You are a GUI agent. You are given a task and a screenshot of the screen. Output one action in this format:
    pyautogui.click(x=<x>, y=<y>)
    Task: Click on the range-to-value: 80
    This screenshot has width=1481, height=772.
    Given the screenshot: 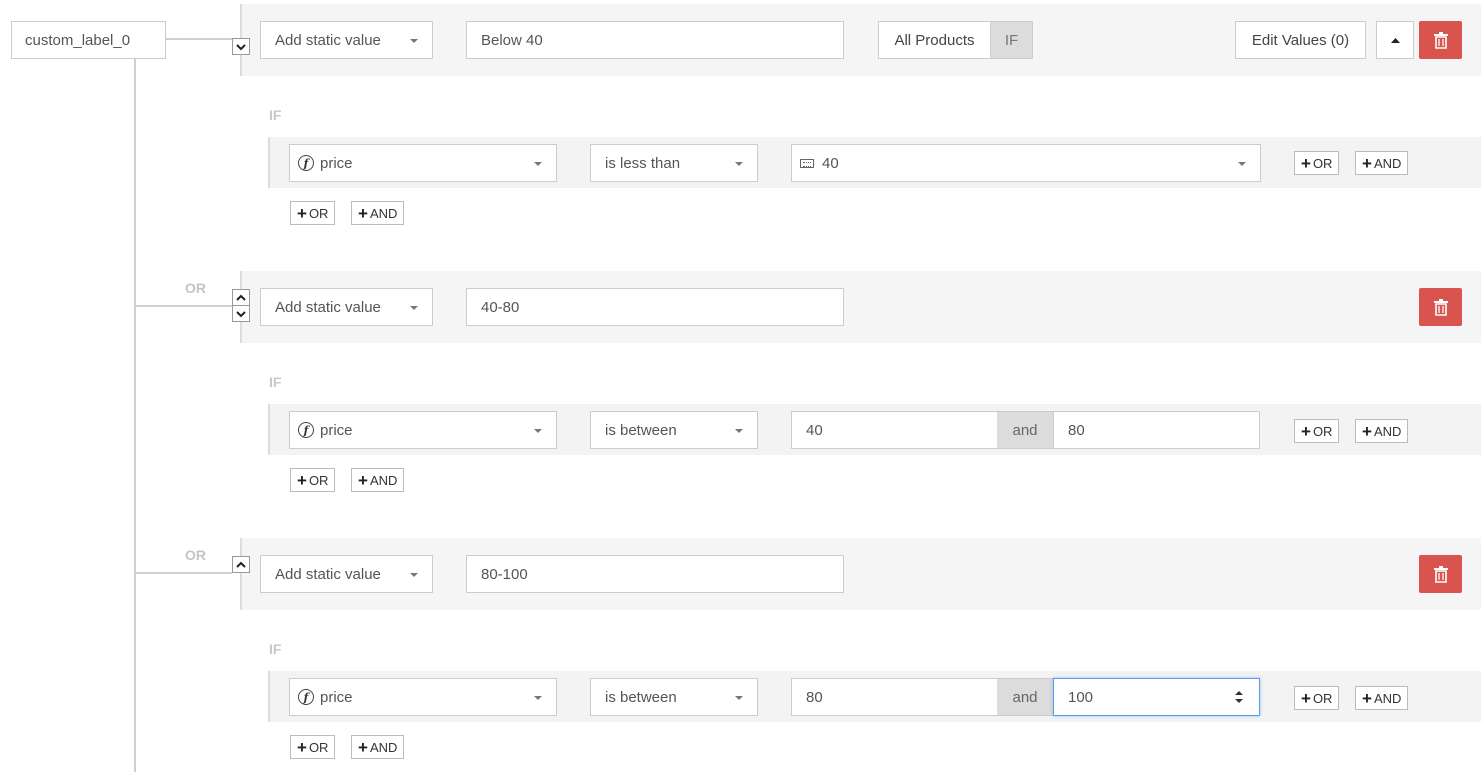 What is the action you would take?
    pyautogui.click(x=1076, y=430)
    